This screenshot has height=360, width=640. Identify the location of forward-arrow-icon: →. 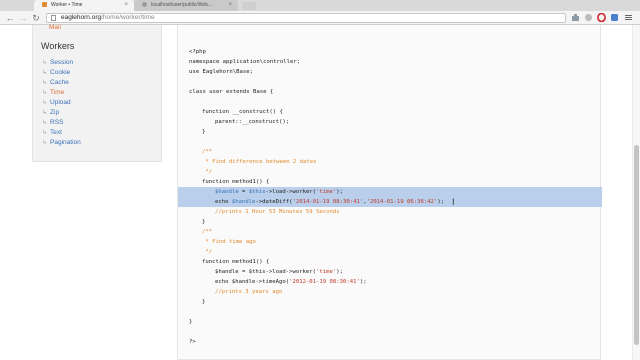
(23, 18).